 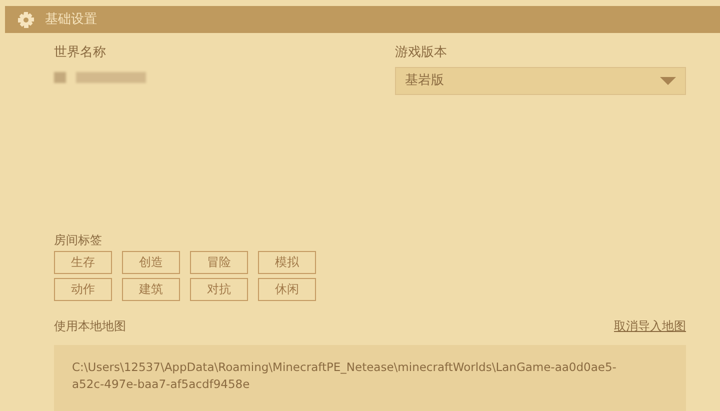 I want to click on game-version-label: 游戏版本, so click(x=421, y=53).